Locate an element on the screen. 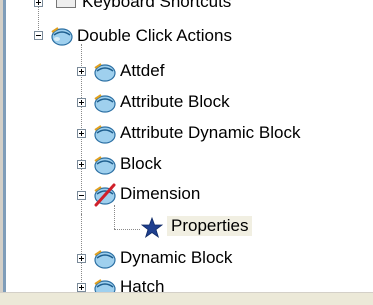 Image resolution: width=373 pixels, height=305 pixels. tree-item-label: Dynamic Block is located at coordinates (176, 257).